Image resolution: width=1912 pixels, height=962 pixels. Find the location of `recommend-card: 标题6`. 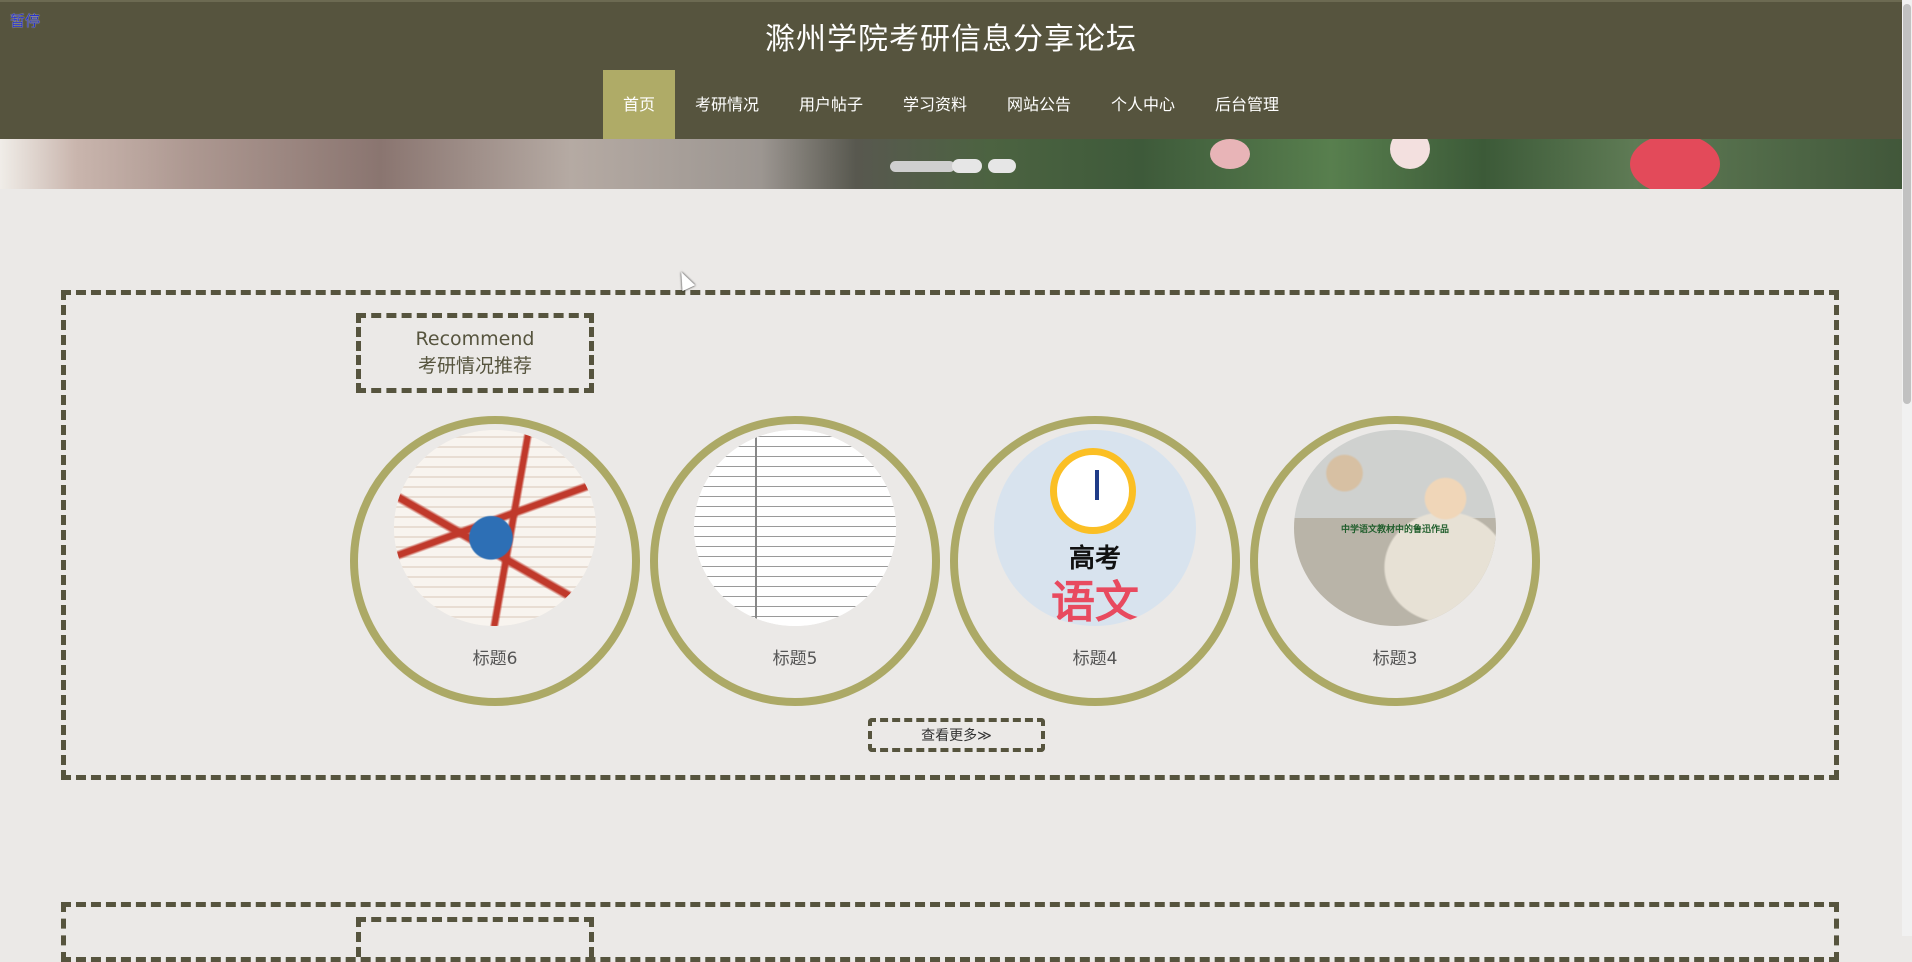

recommend-card: 标题6 is located at coordinates (495, 561).